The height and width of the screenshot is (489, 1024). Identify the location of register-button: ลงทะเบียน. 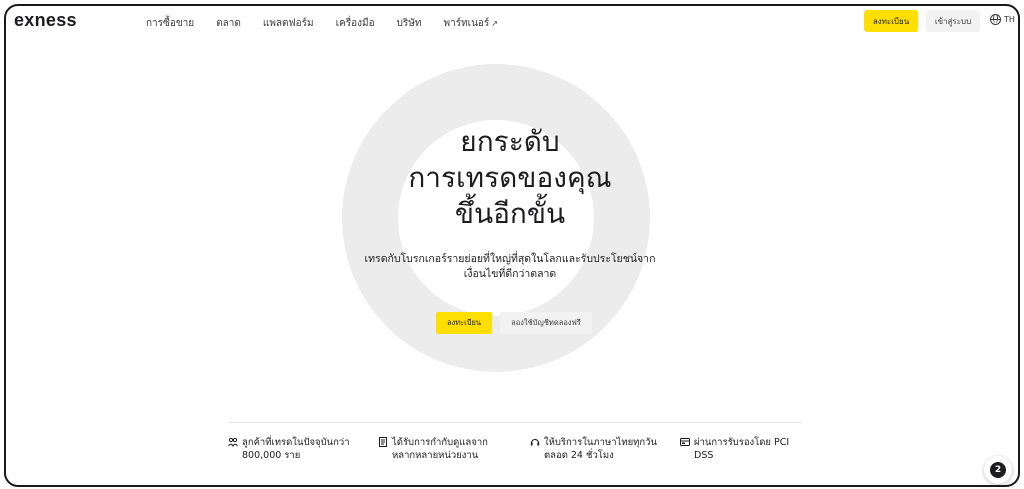
(464, 323).